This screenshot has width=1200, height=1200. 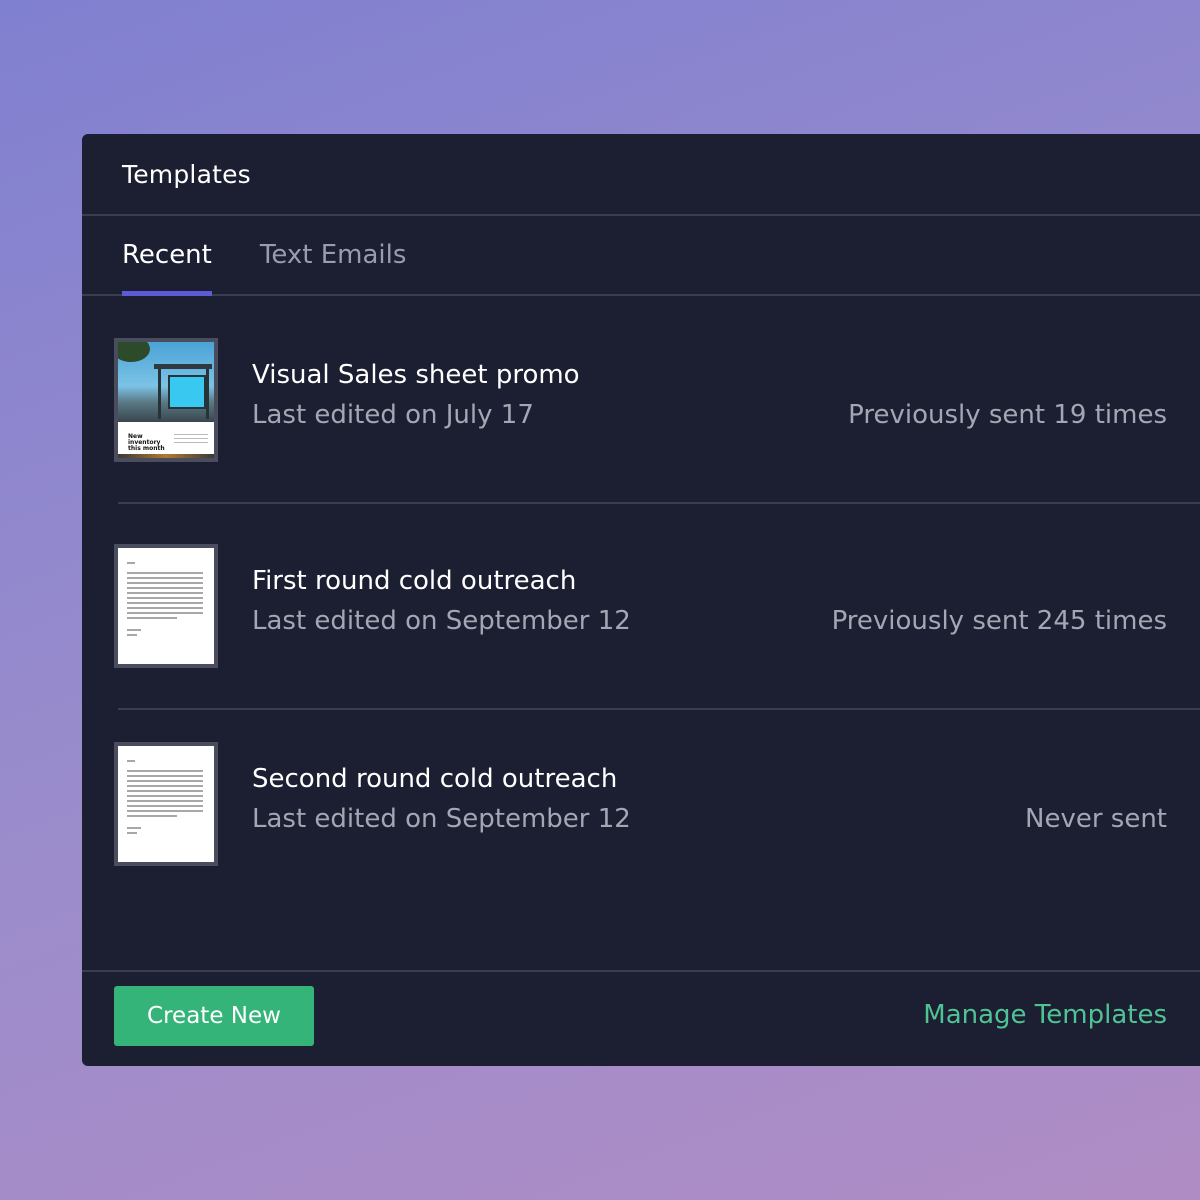 I want to click on thumbnail-text-area: New inventory this month, so click(x=166, y=440).